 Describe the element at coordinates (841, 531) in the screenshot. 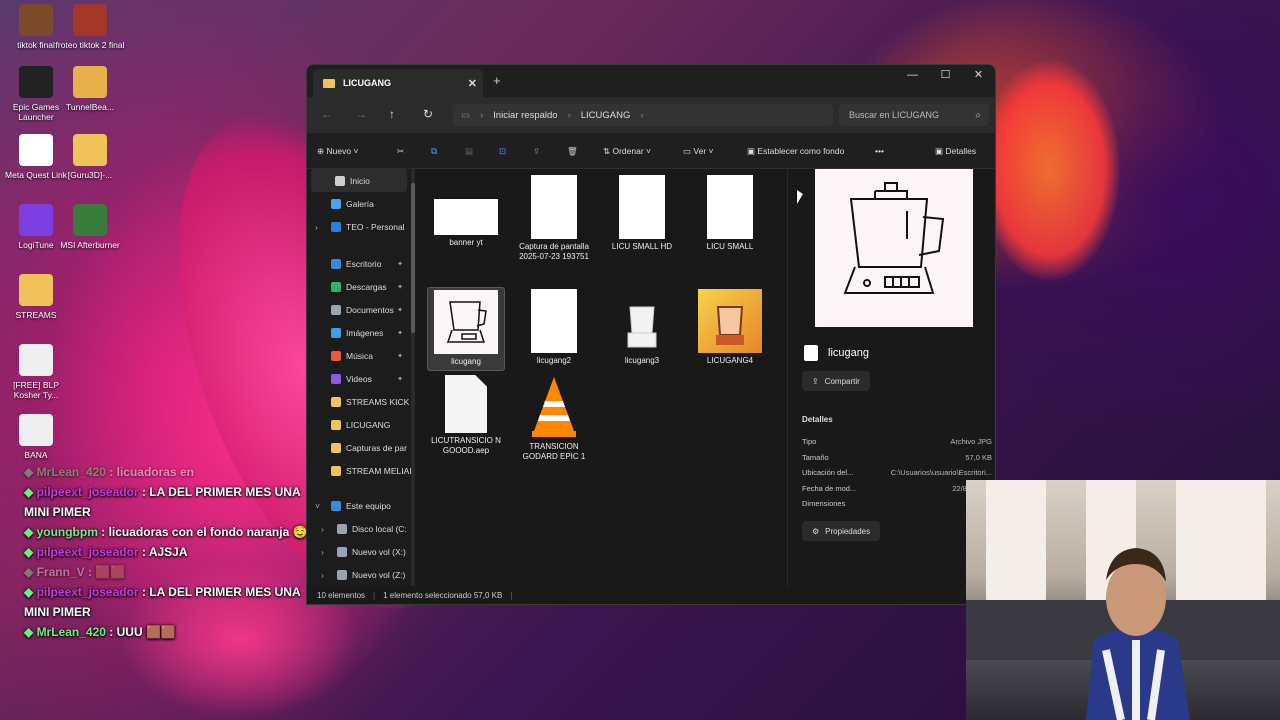

I see `properties-button: ⚙ Propiedades` at that location.